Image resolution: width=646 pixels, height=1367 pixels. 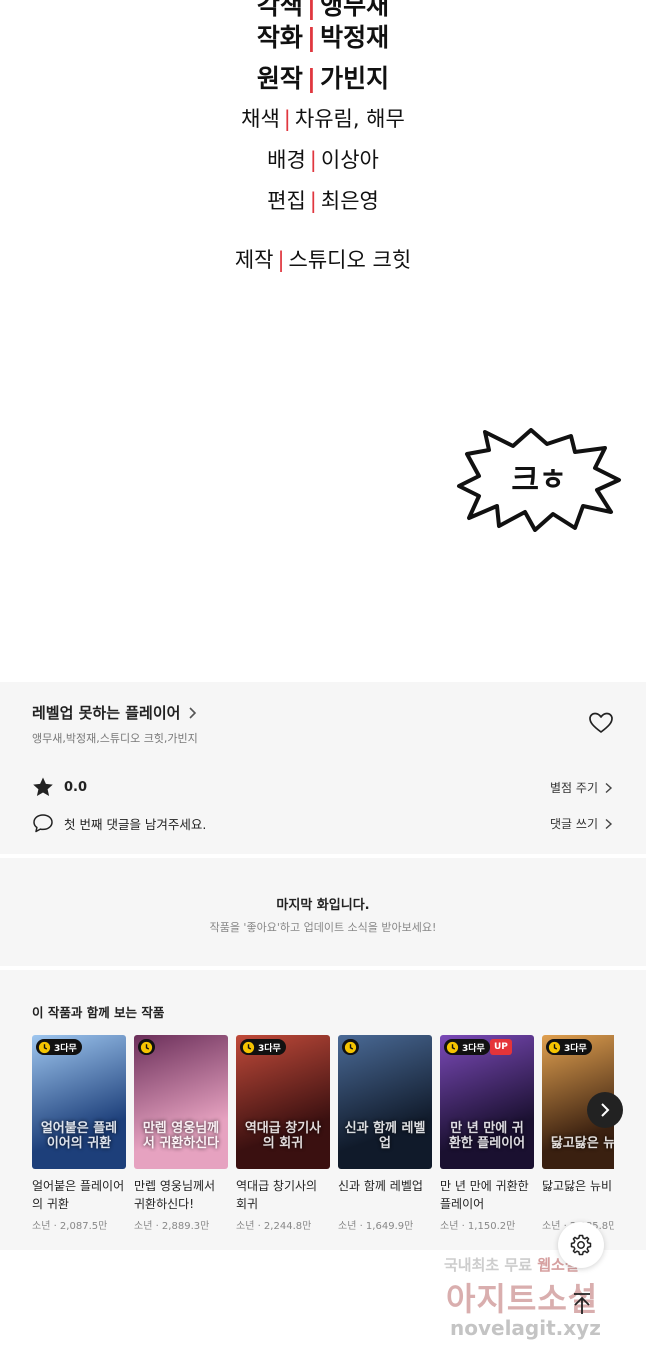 What do you see at coordinates (484, 1195) in the screenshot?
I see `card-title: 만 년 만에 귀환한 플레이어` at bounding box center [484, 1195].